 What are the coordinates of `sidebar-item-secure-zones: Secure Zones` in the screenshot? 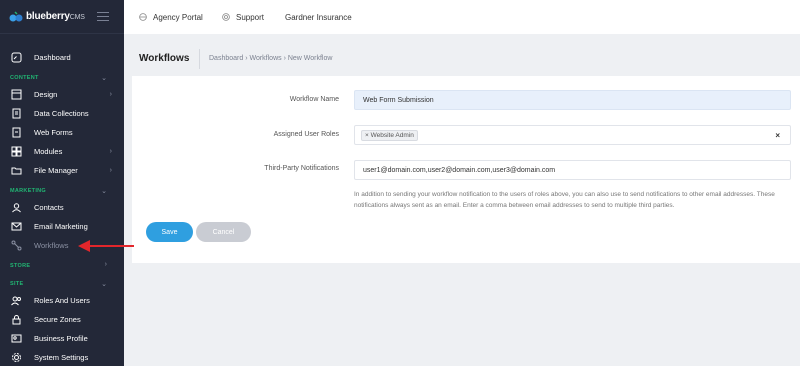 It's located at (62, 319).